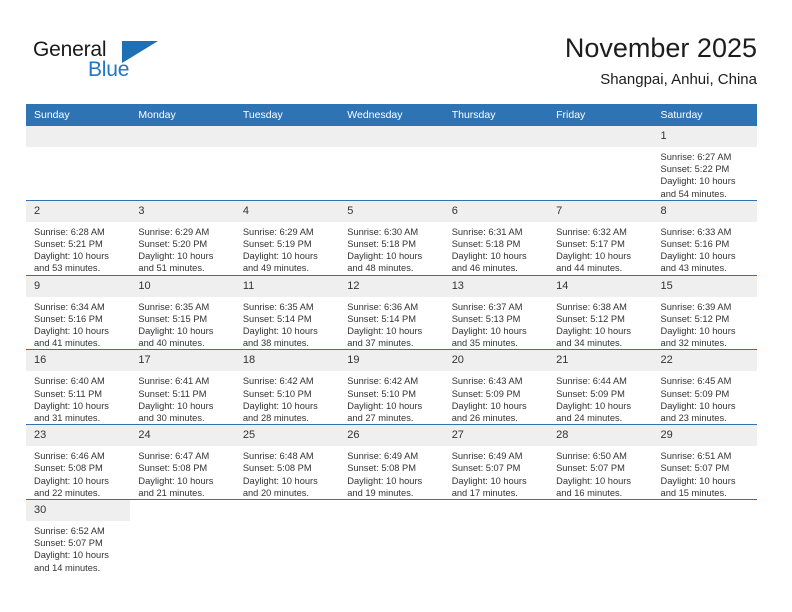 The image size is (792, 612). What do you see at coordinates (381, 244) in the screenshot?
I see `day-sunset-text: Sunset: 5:18 PM` at bounding box center [381, 244].